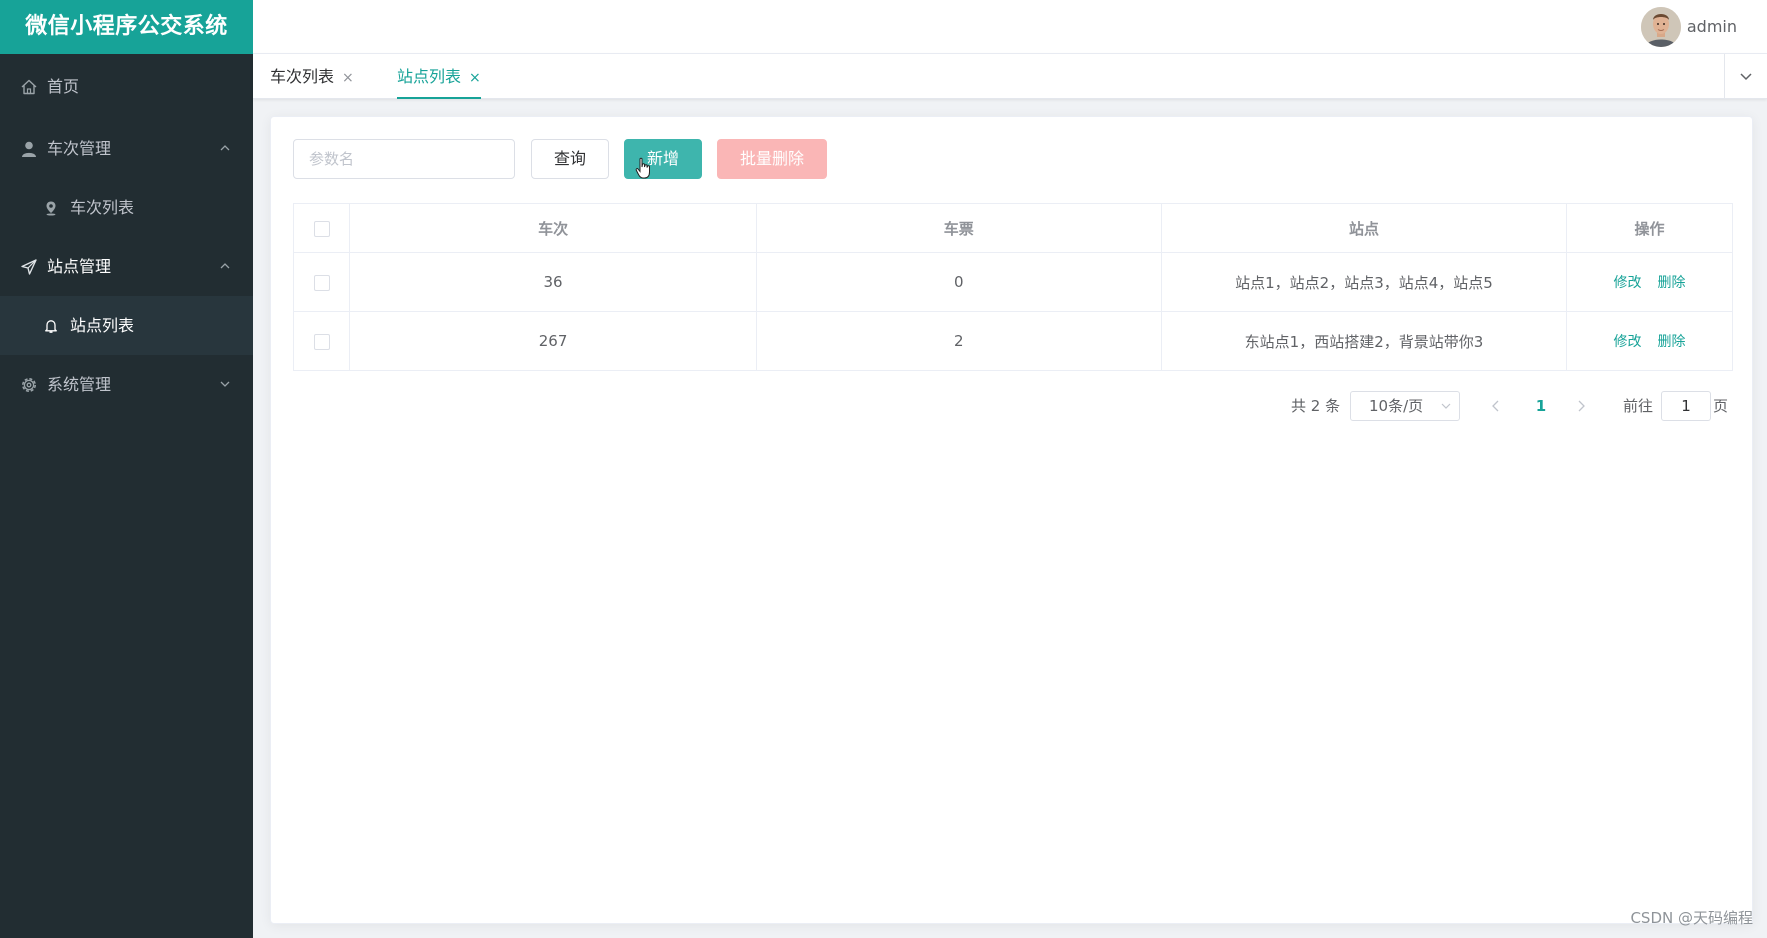 Image resolution: width=1767 pixels, height=938 pixels. I want to click on sidebar-item-station-list: 站点列表, so click(126, 325).